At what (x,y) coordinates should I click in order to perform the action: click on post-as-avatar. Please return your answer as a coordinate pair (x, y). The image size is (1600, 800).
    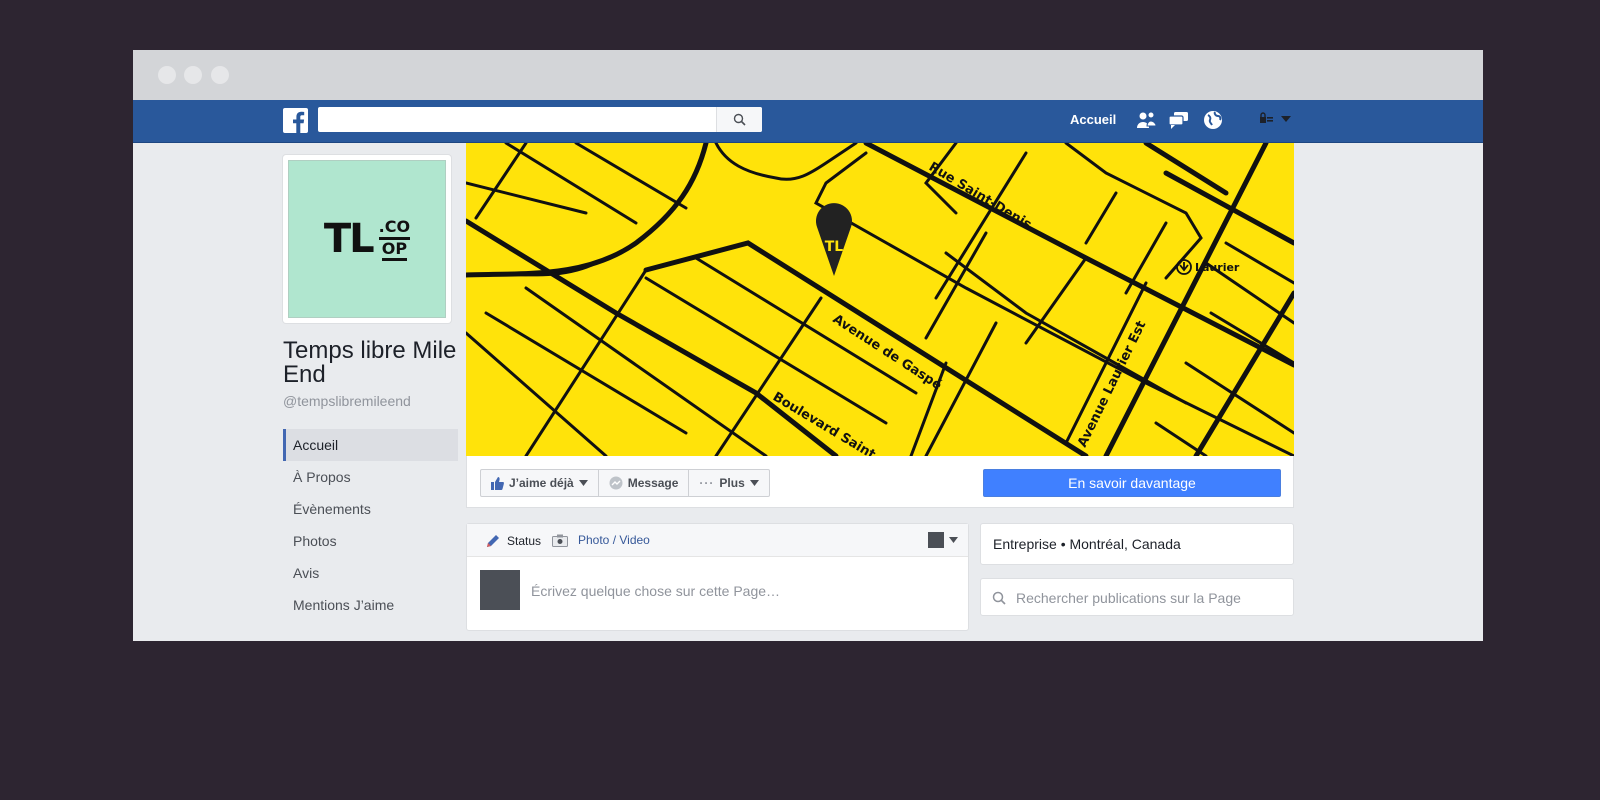
    Looking at the image, I should click on (936, 540).